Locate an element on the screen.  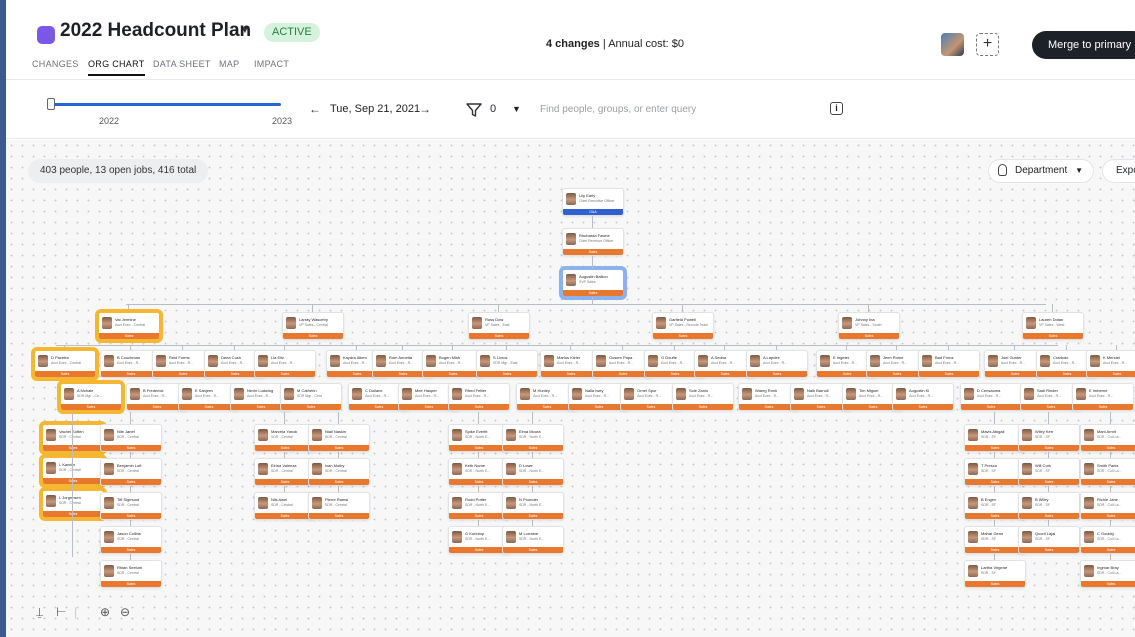
person-card: M Lorraine SDR - North E... Sales is located at coordinates (533, 540).